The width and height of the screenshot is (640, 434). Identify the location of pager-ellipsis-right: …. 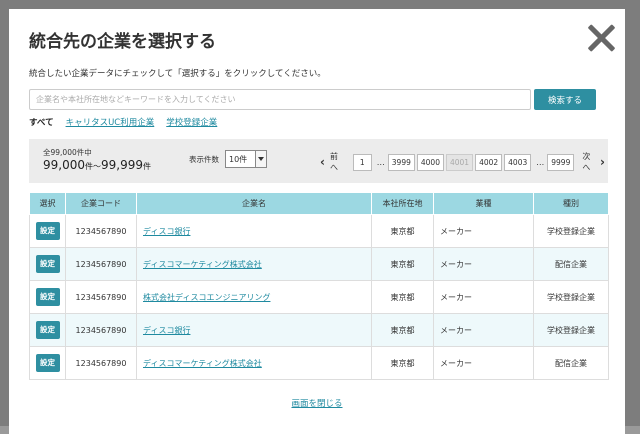
(540, 162).